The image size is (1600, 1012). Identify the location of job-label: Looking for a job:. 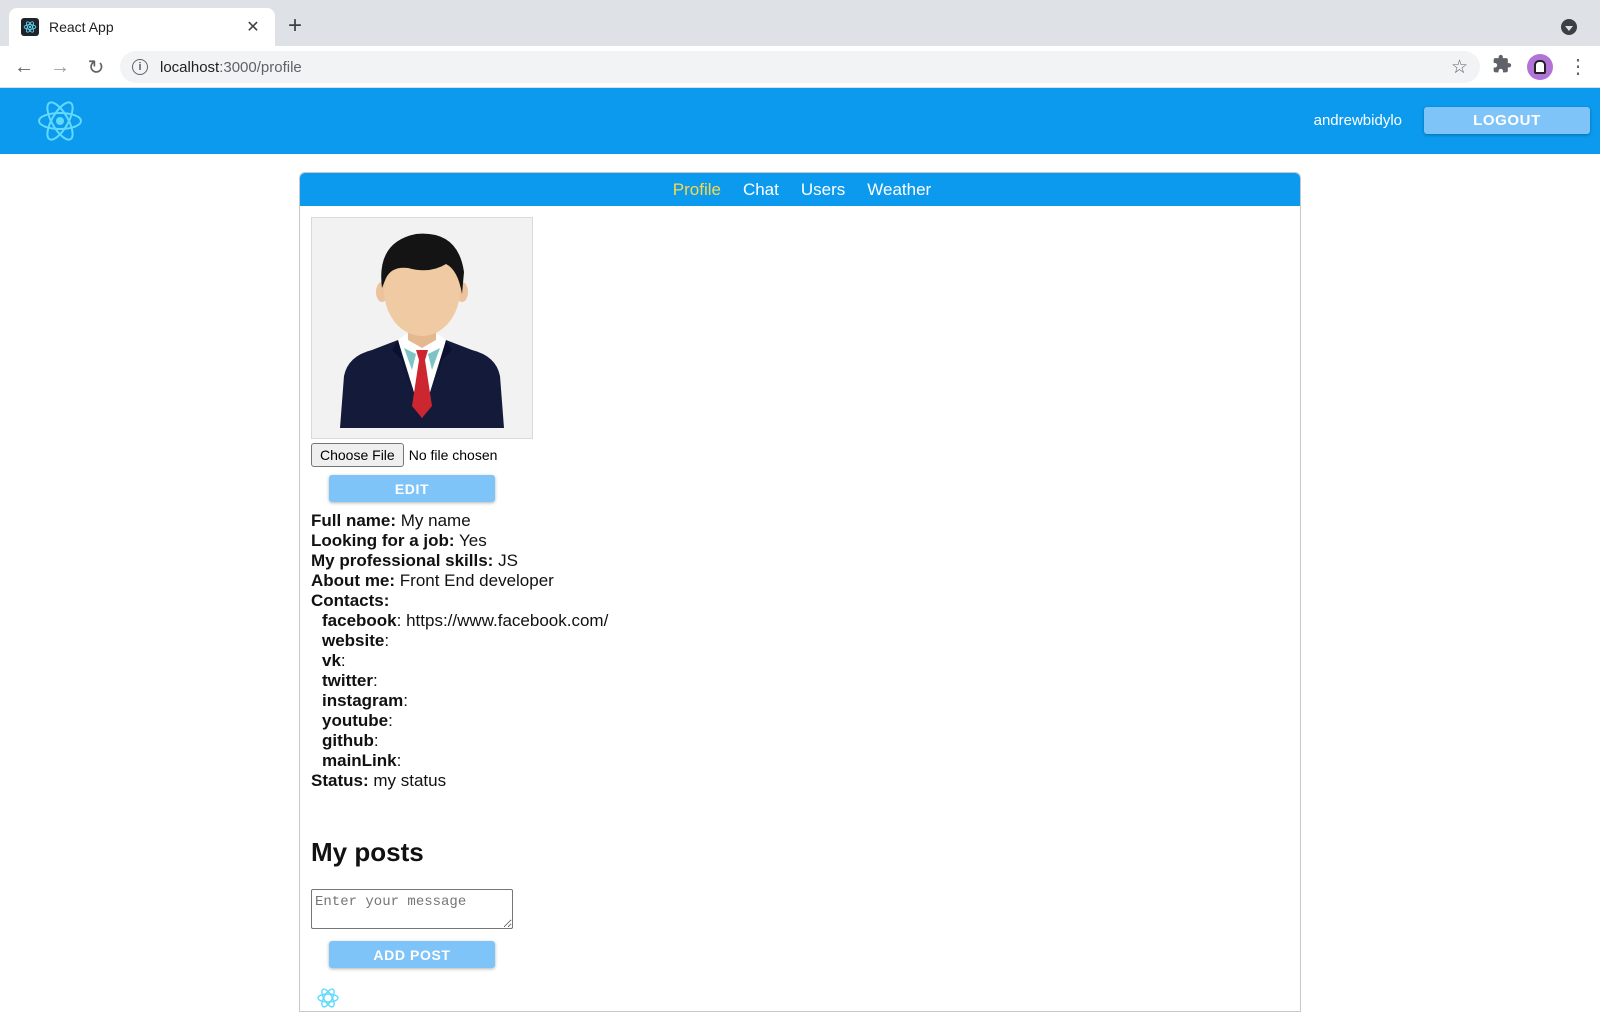
(383, 540).